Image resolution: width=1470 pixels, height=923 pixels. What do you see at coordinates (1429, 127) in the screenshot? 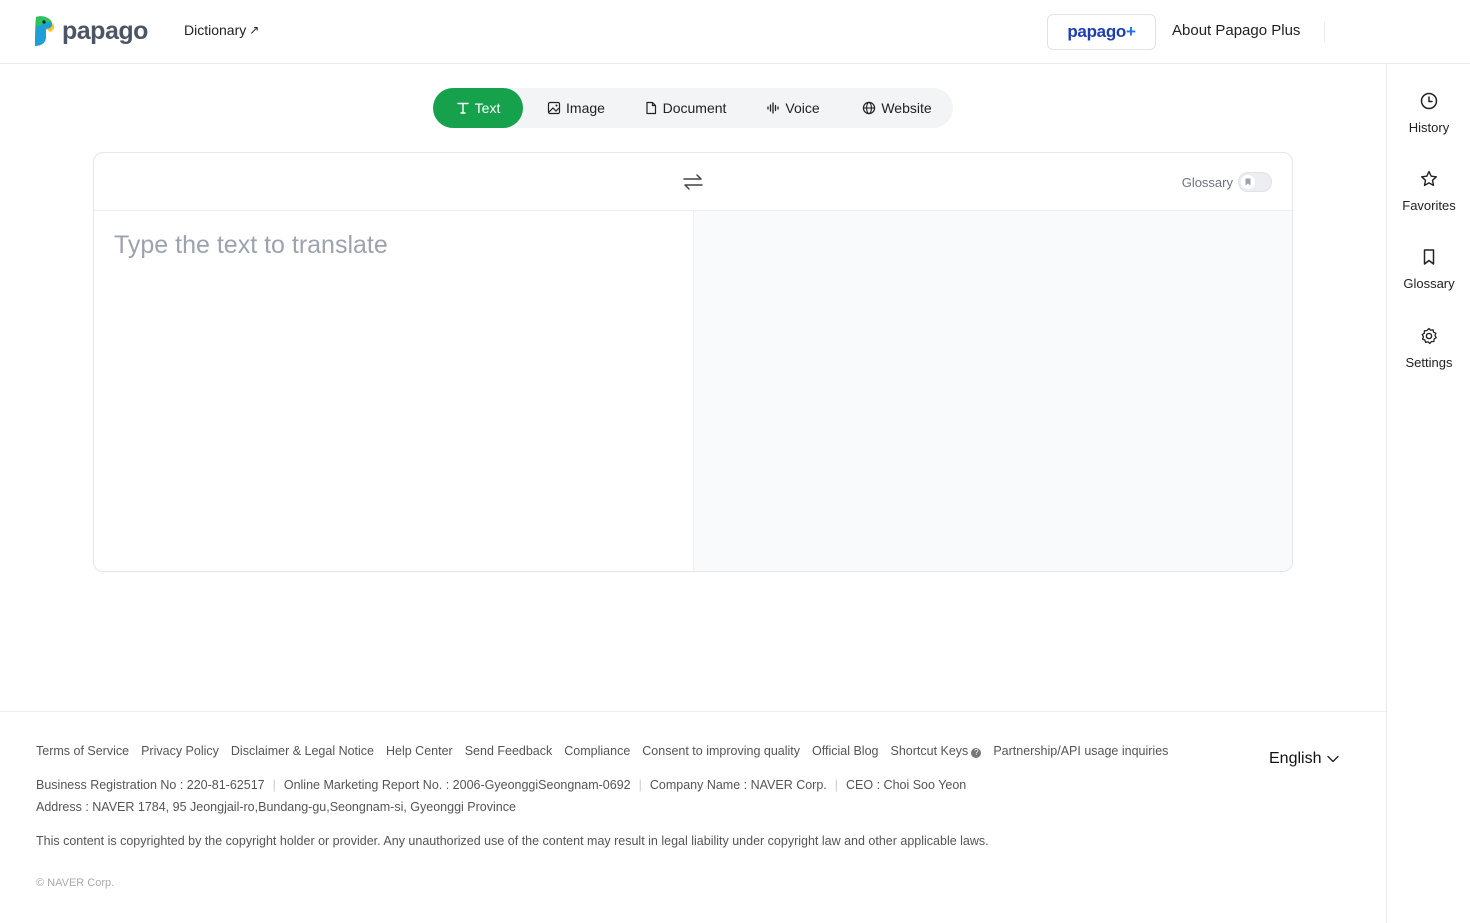
I see `sidebar-item-label: History` at bounding box center [1429, 127].